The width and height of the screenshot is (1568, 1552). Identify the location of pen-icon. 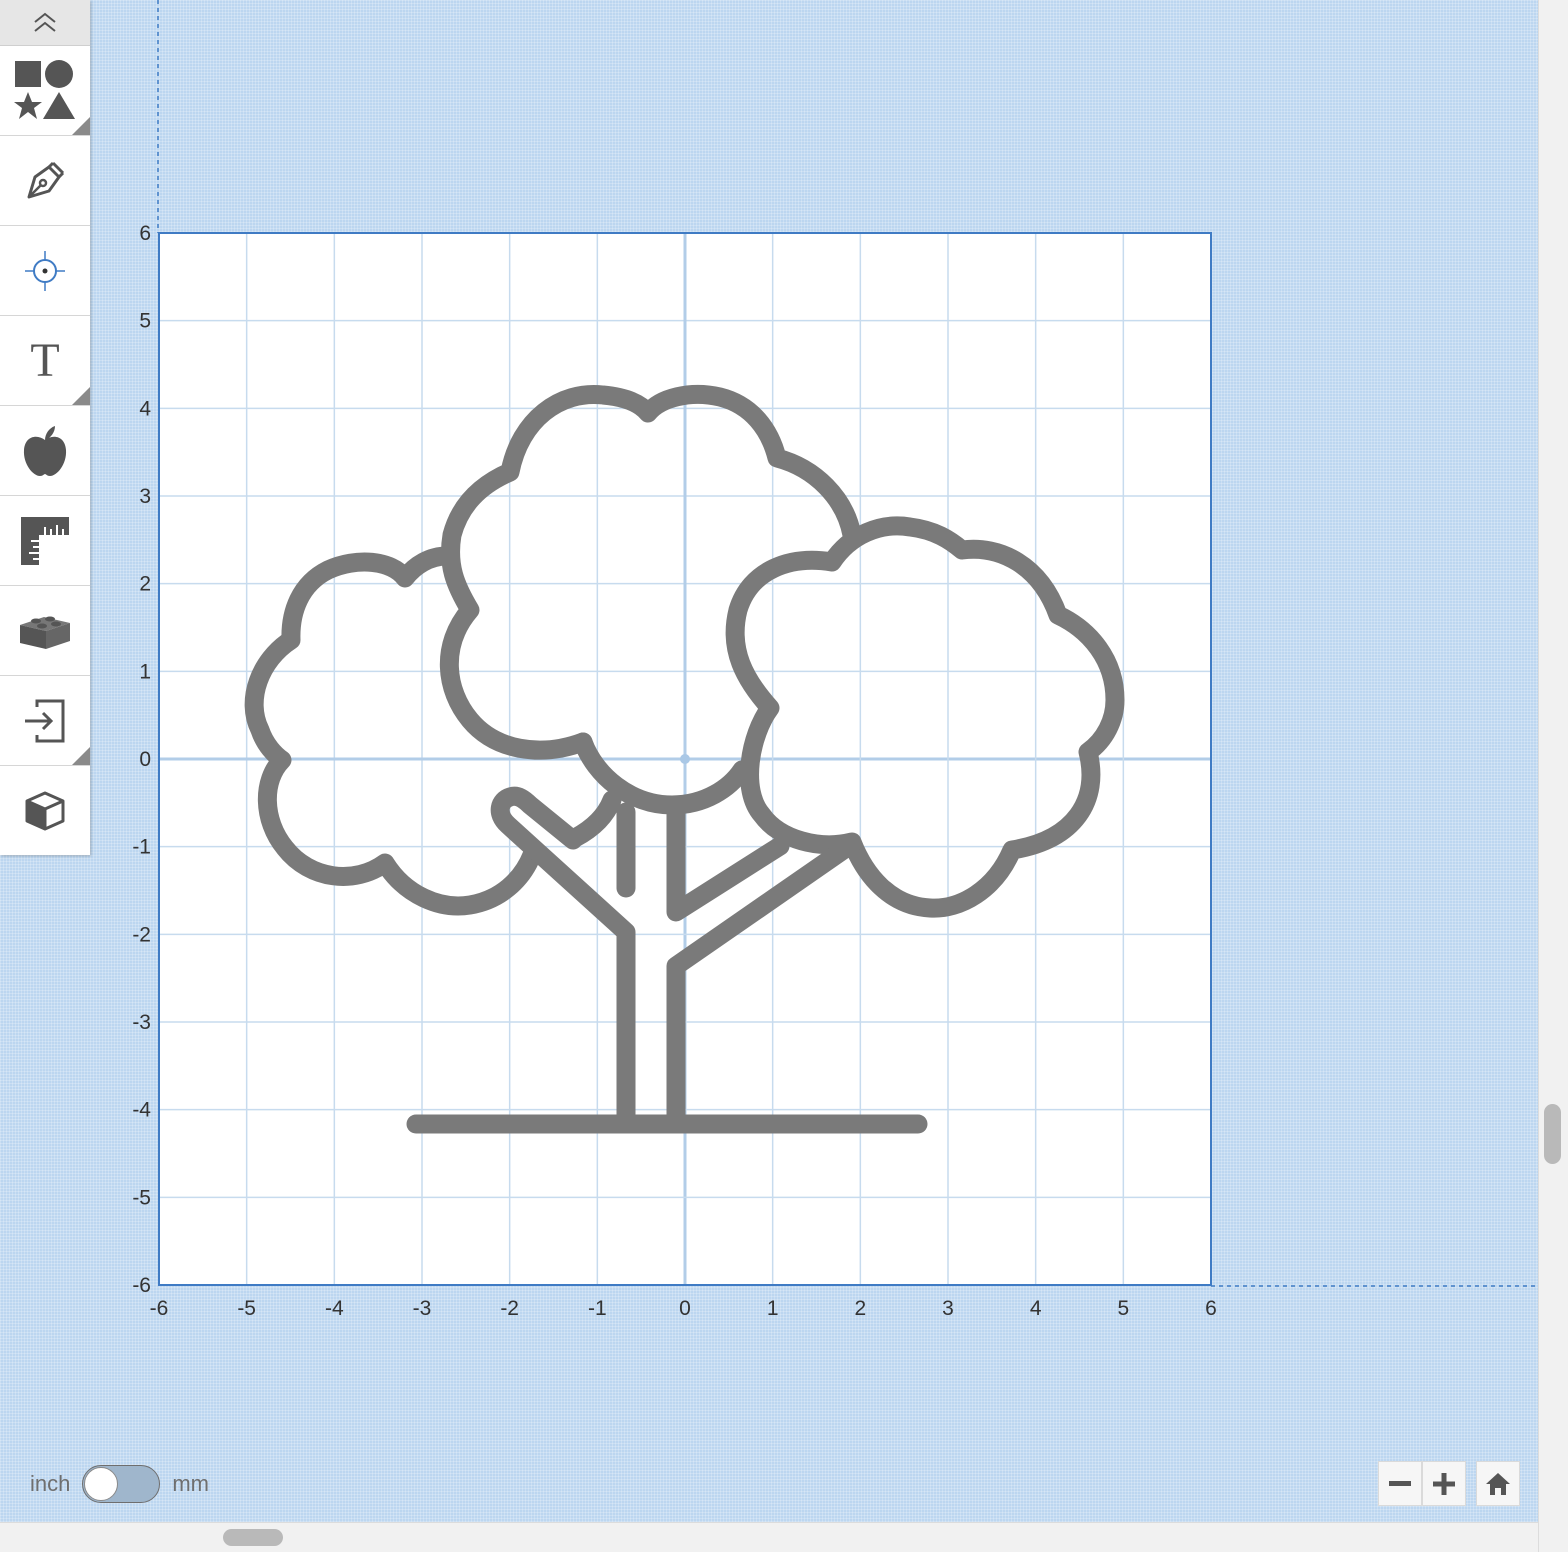
(46, 179).